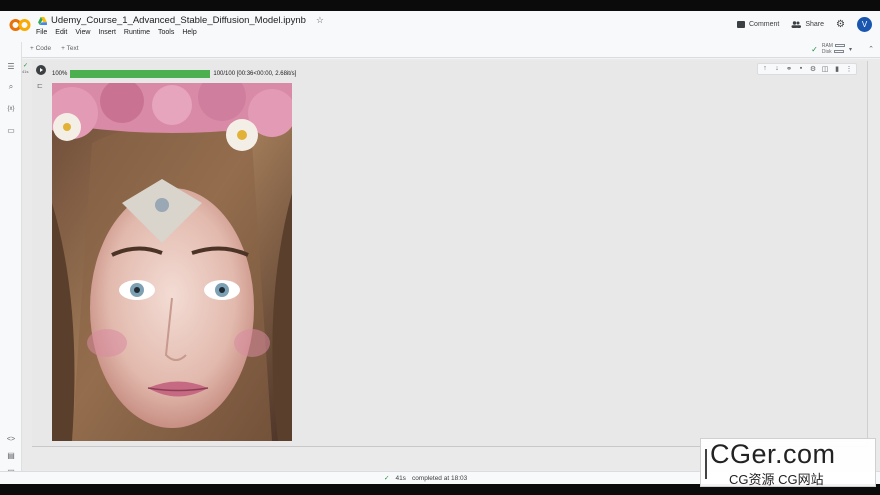 This screenshot has height=495, width=880. I want to click on header-actions: Comment Share ⚙ V, so click(804, 24).